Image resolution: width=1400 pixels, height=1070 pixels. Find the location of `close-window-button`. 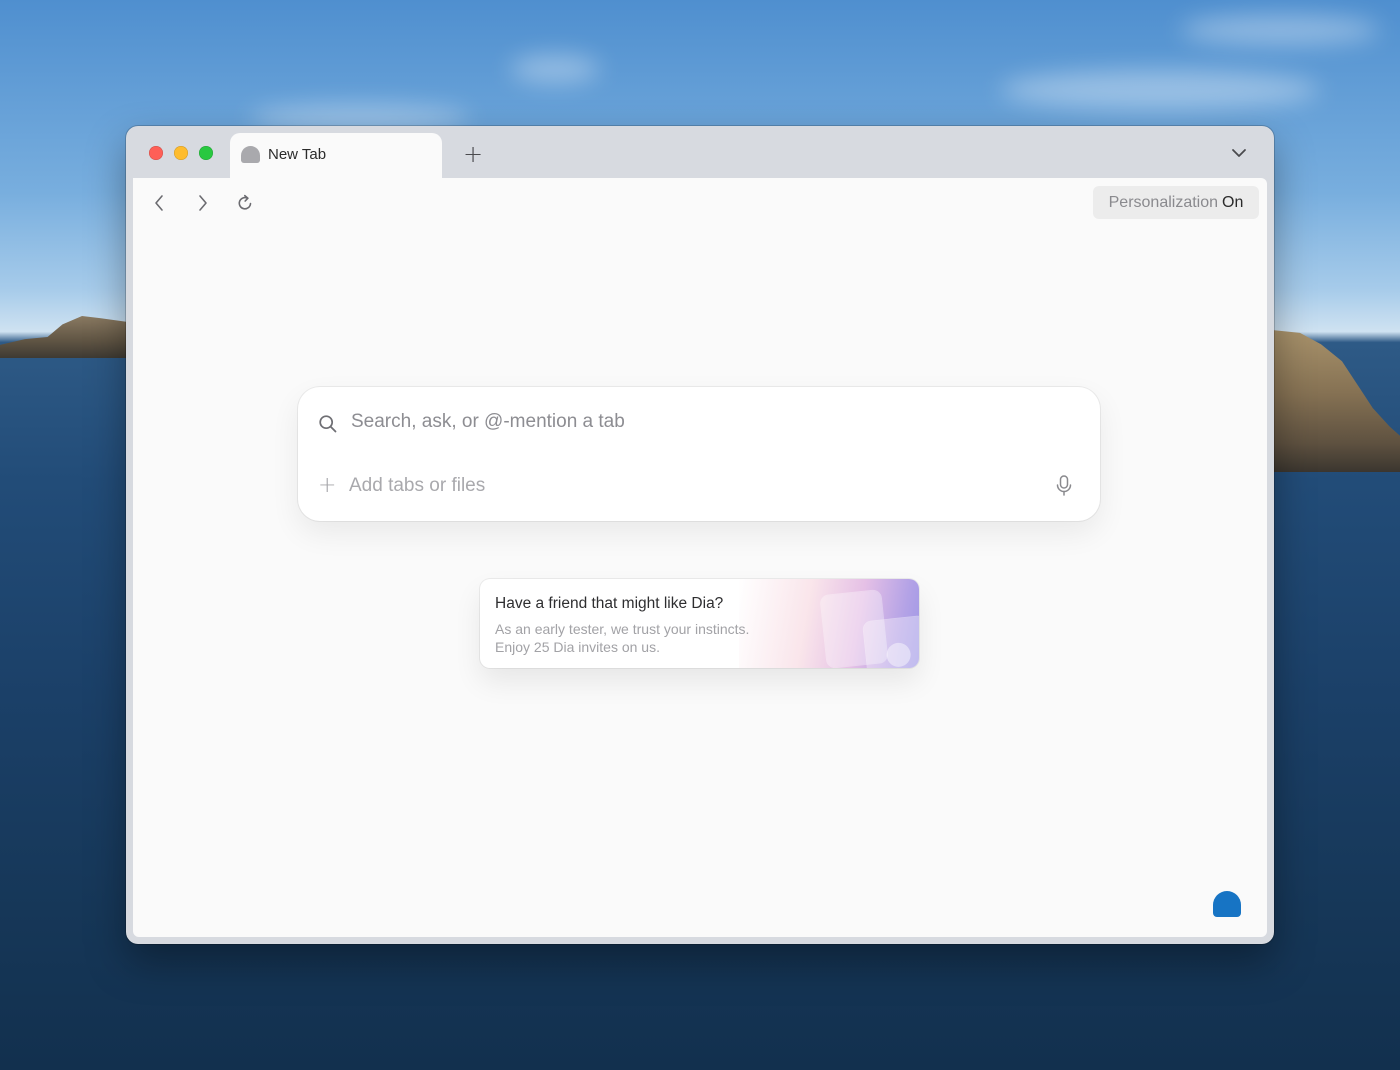

close-window-button is located at coordinates (156, 153).